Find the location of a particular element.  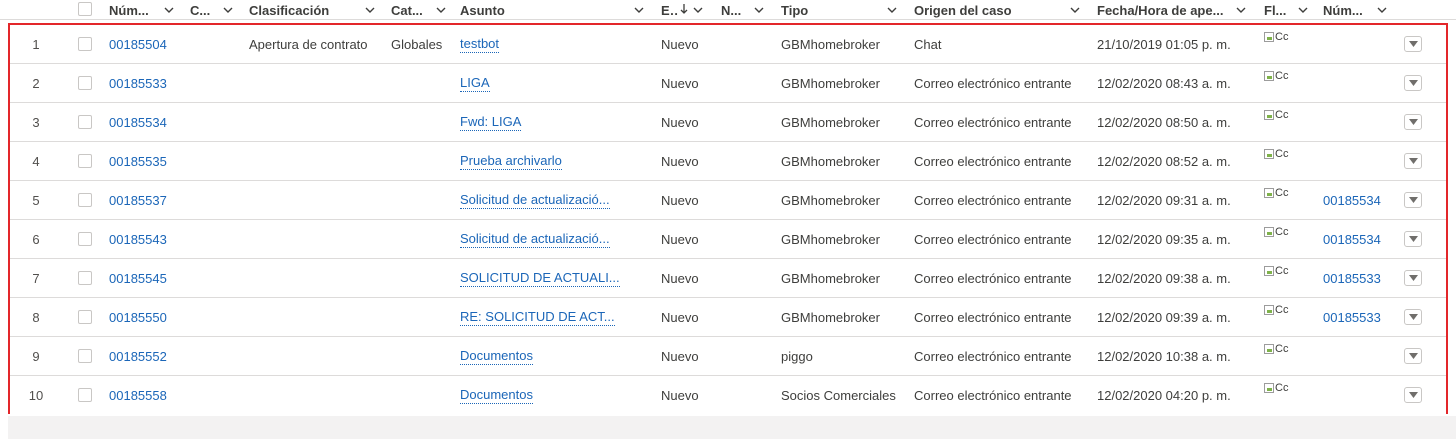

subject-link: testbot is located at coordinates (480, 44).